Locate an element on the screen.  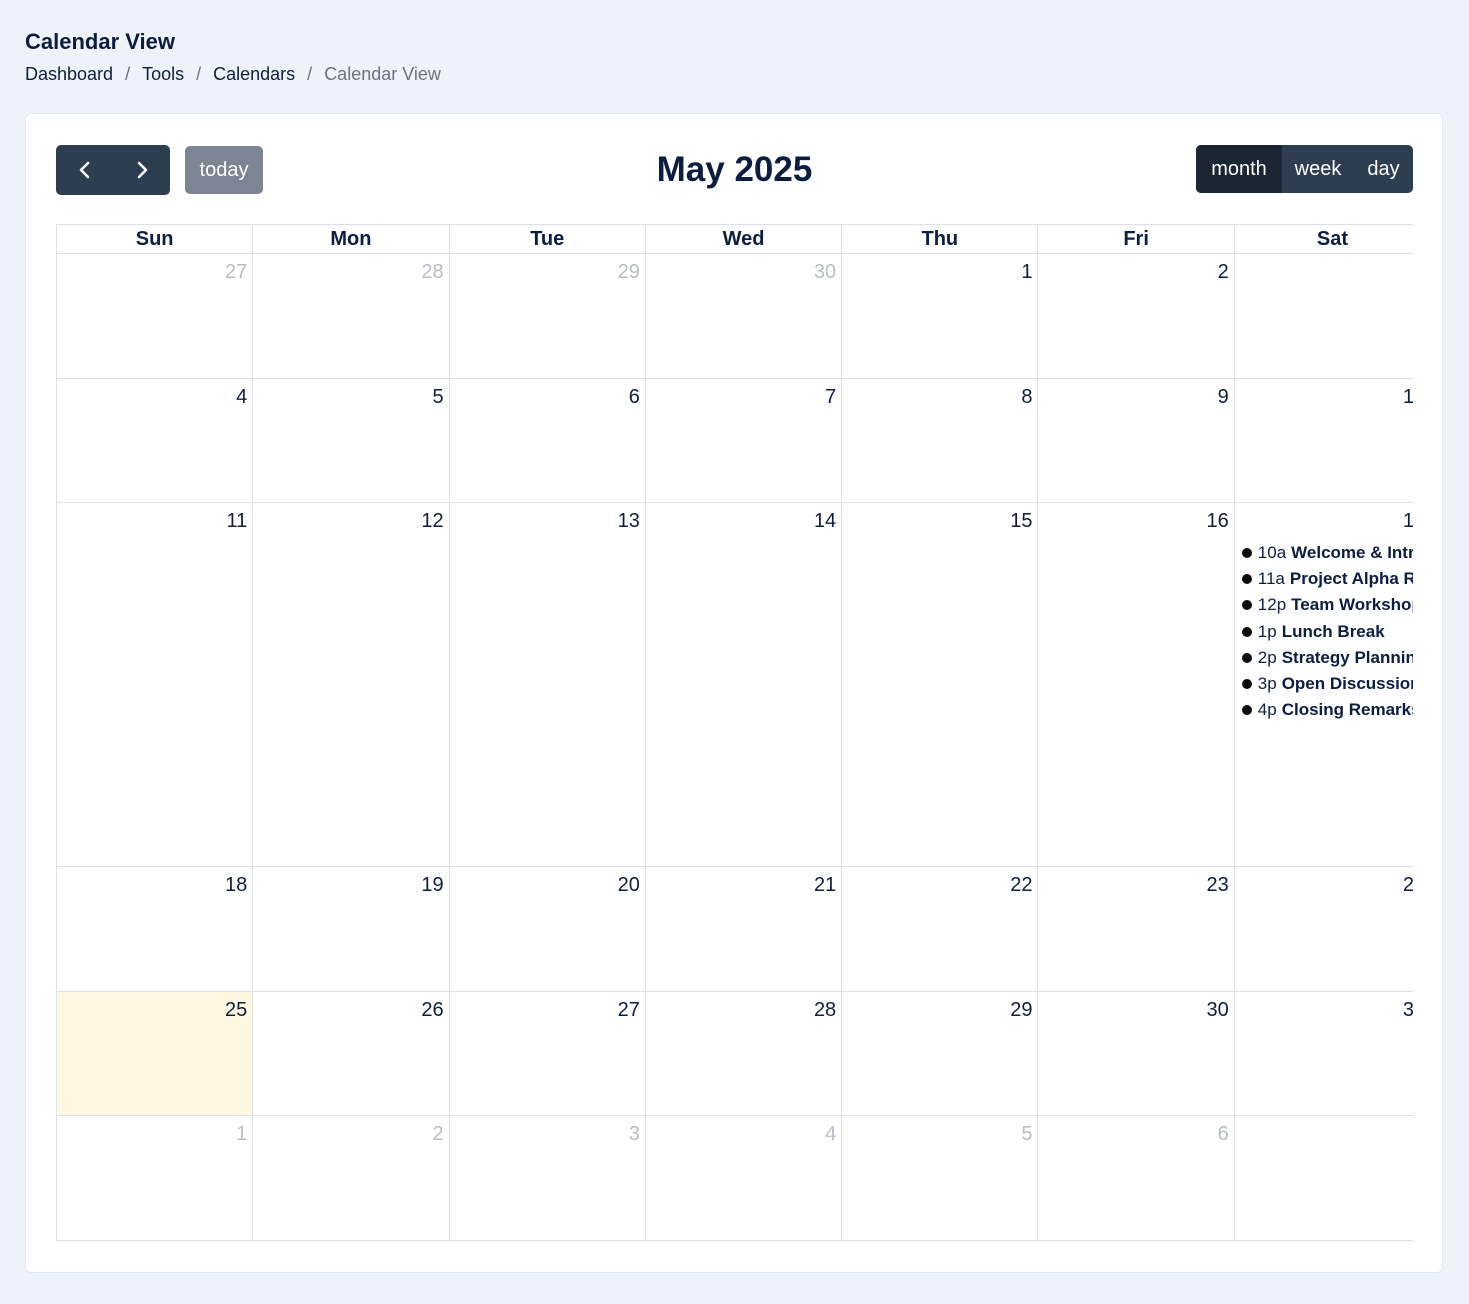
day-cell-today: 25 is located at coordinates (155, 1053).